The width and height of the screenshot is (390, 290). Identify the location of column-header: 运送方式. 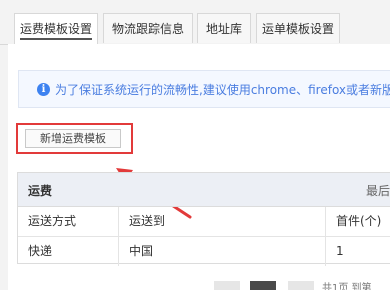
(52, 221).